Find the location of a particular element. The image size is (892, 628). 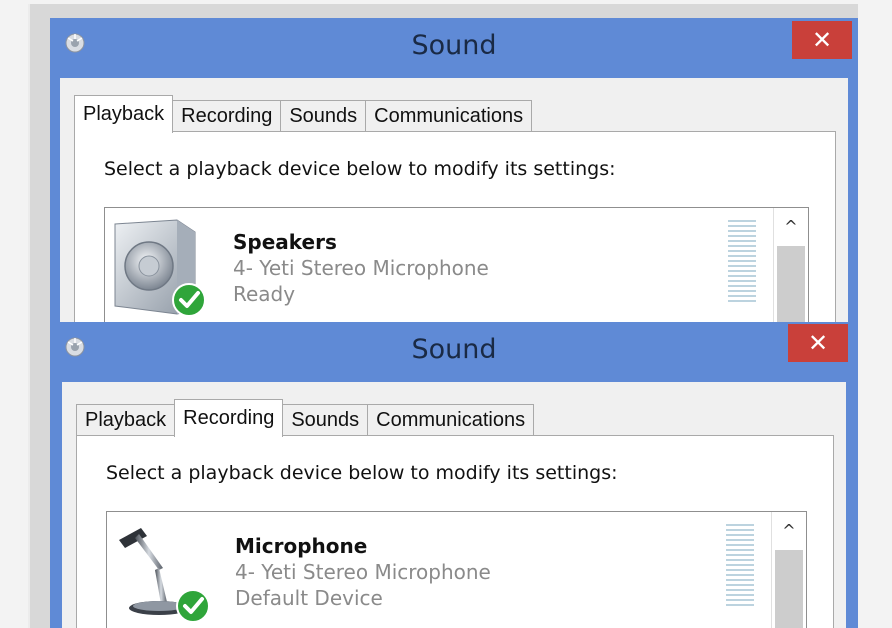

backdrop-right is located at coordinates (875, 314).